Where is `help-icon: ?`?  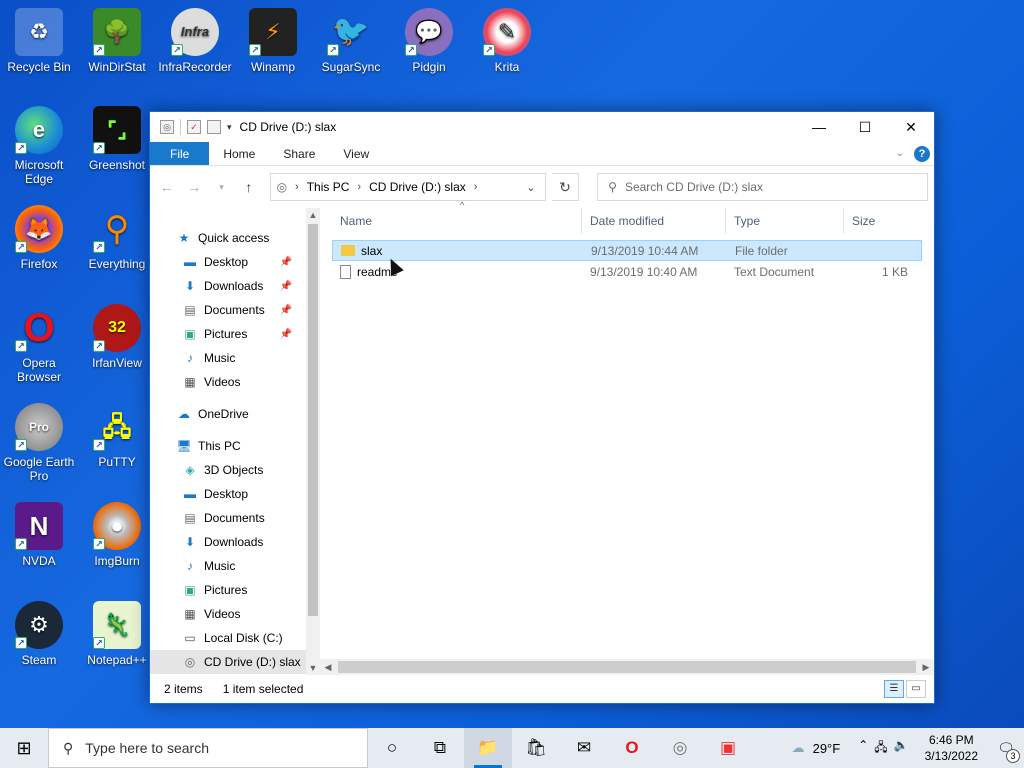
help-icon: ? is located at coordinates (922, 153).